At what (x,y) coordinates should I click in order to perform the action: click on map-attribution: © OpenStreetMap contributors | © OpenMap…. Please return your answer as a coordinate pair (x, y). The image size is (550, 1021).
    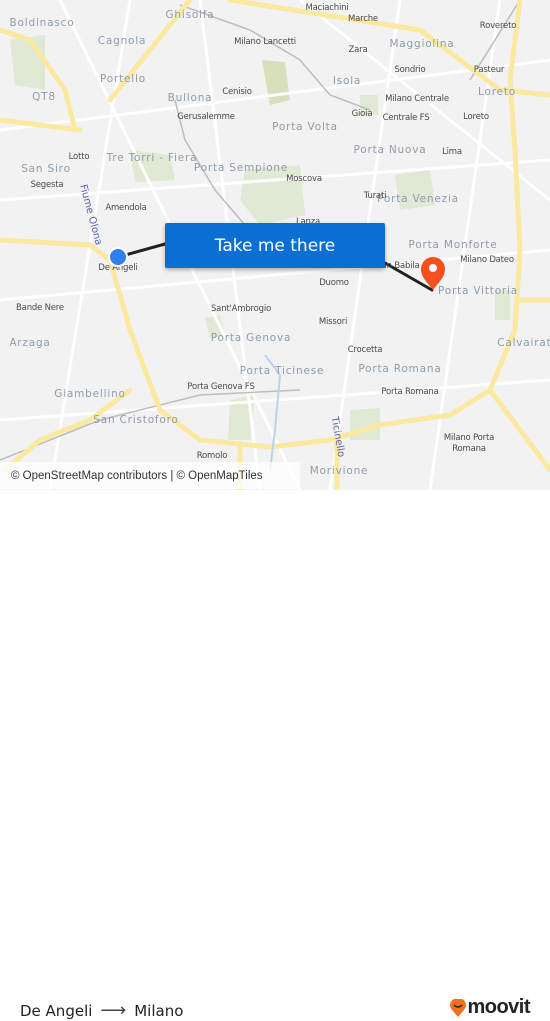
    Looking at the image, I should click on (150, 475).